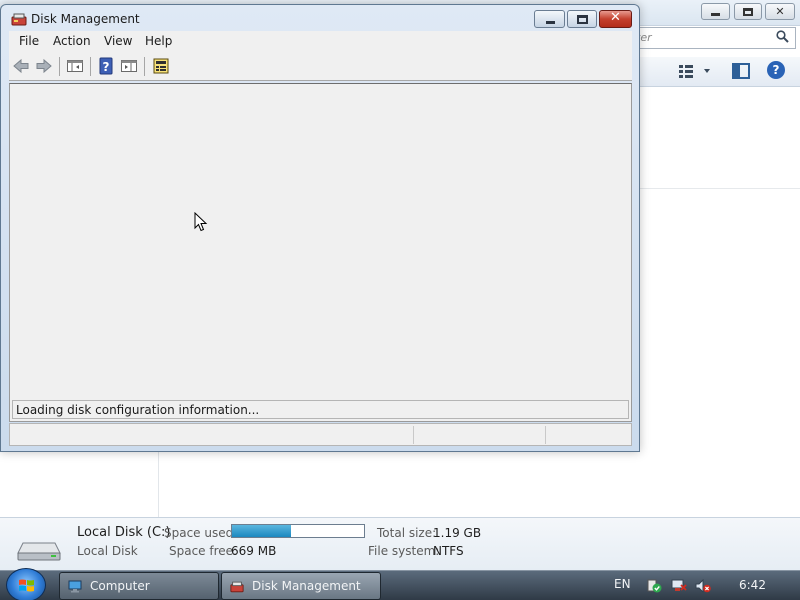  I want to click on volume-muted-icon, so click(703, 586).